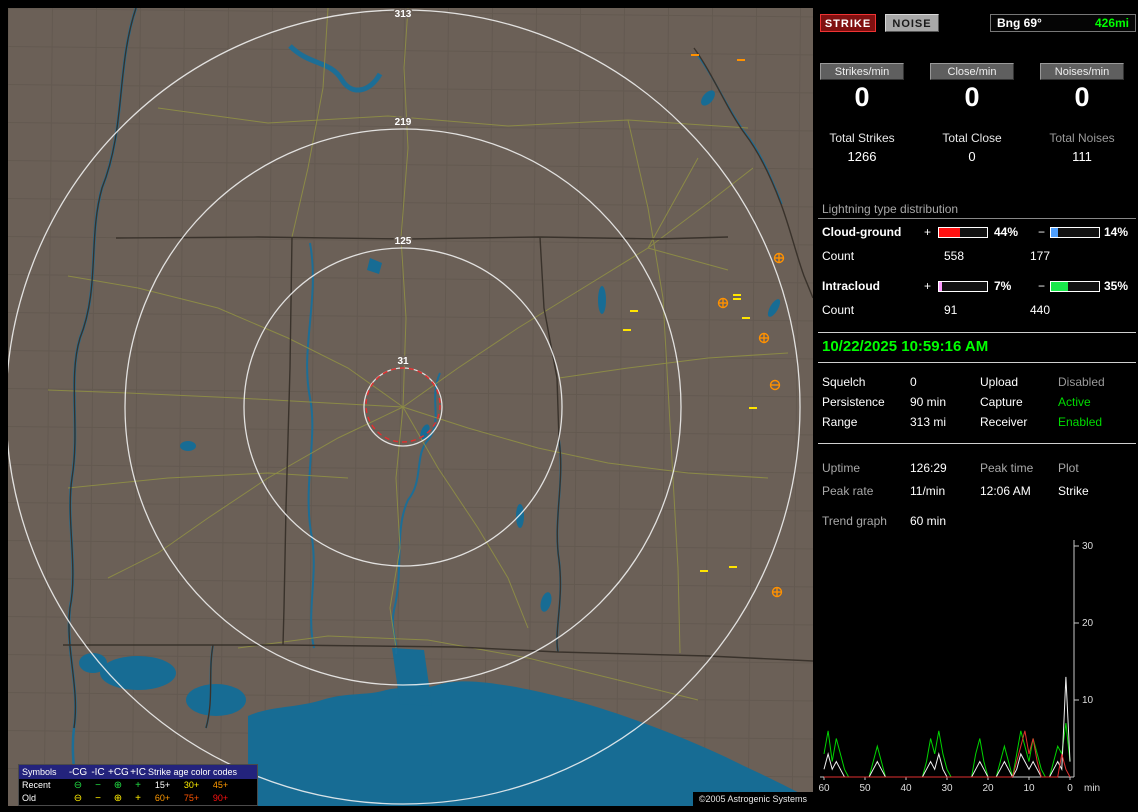  What do you see at coordinates (1040, 310) in the screenshot?
I see `ic-minus-count: 440` at bounding box center [1040, 310].